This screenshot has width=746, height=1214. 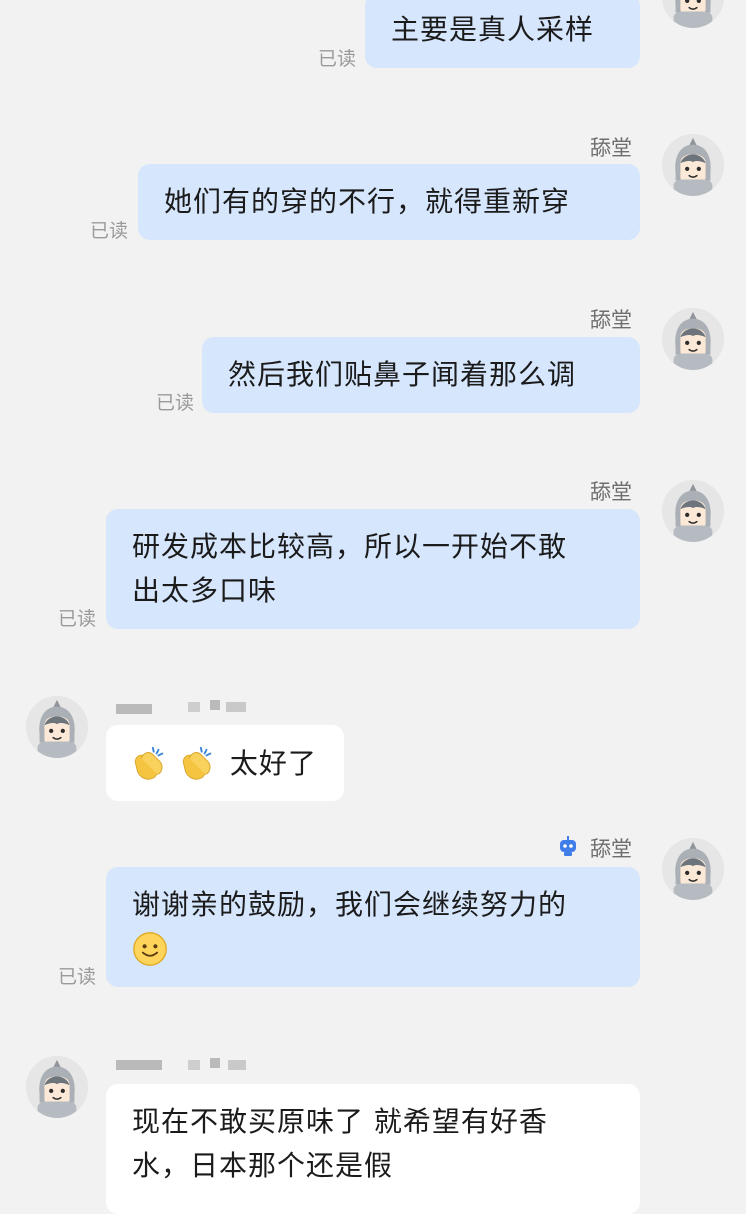 What do you see at coordinates (340, 1121) in the screenshot?
I see `message-text-line: 现在不敢买原味了 就希望有好香` at bounding box center [340, 1121].